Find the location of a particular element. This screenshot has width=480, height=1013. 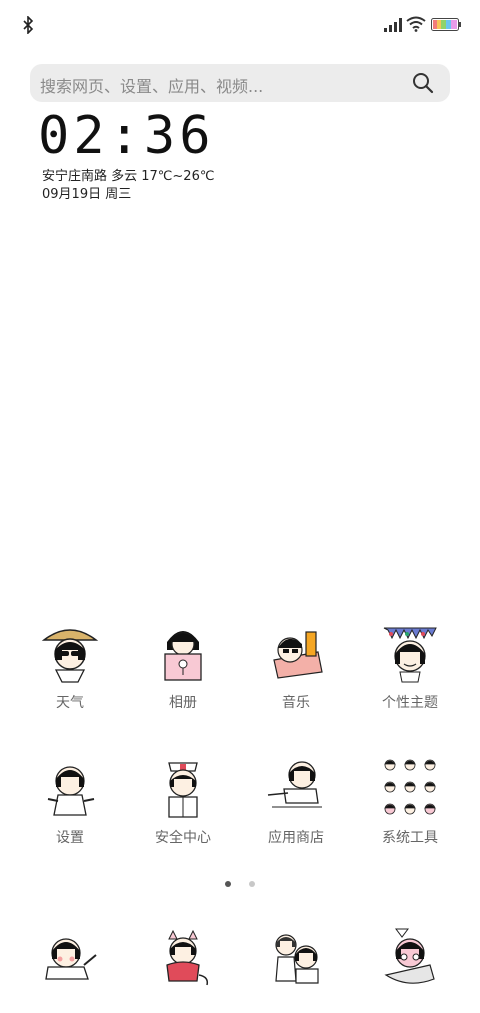

location-weather: 安宁庄南路 多云 17℃~26℃ is located at coordinates (128, 176).